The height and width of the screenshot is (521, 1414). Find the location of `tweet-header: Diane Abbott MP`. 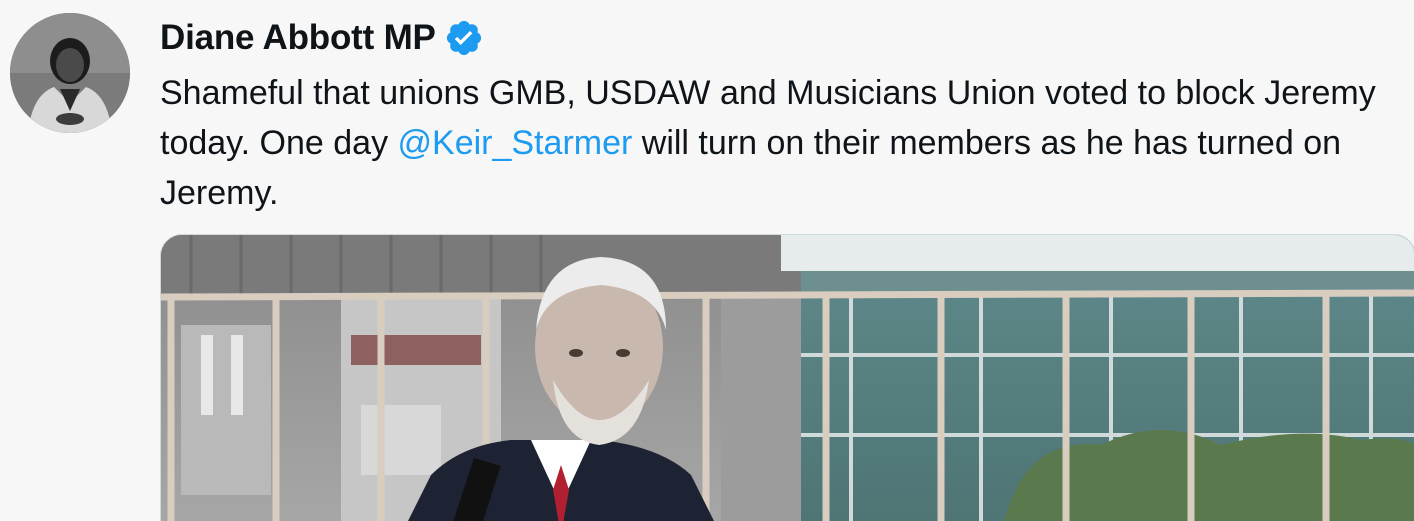

tweet-header: Diane Abbott MP is located at coordinates (322, 38).